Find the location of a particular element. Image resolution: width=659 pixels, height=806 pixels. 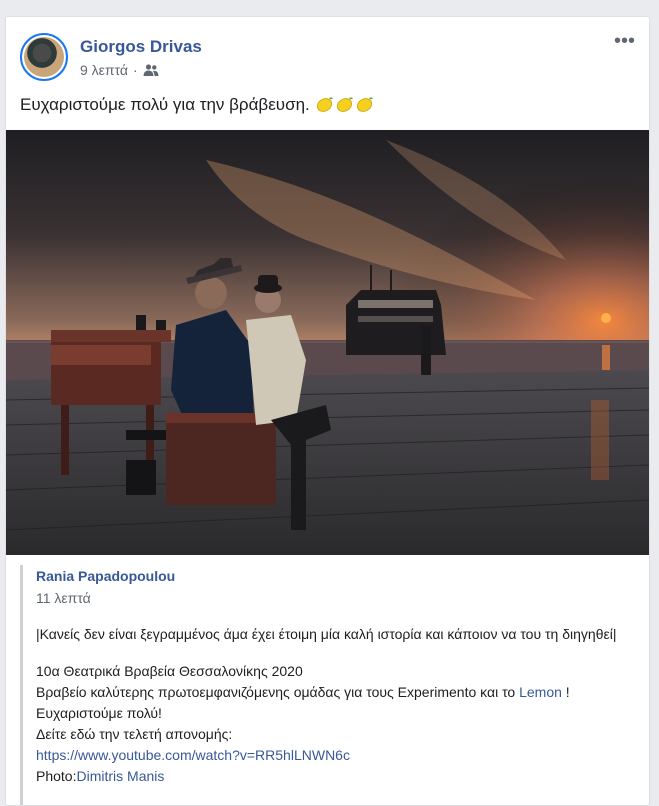

avatar-image is located at coordinates (44, 57).